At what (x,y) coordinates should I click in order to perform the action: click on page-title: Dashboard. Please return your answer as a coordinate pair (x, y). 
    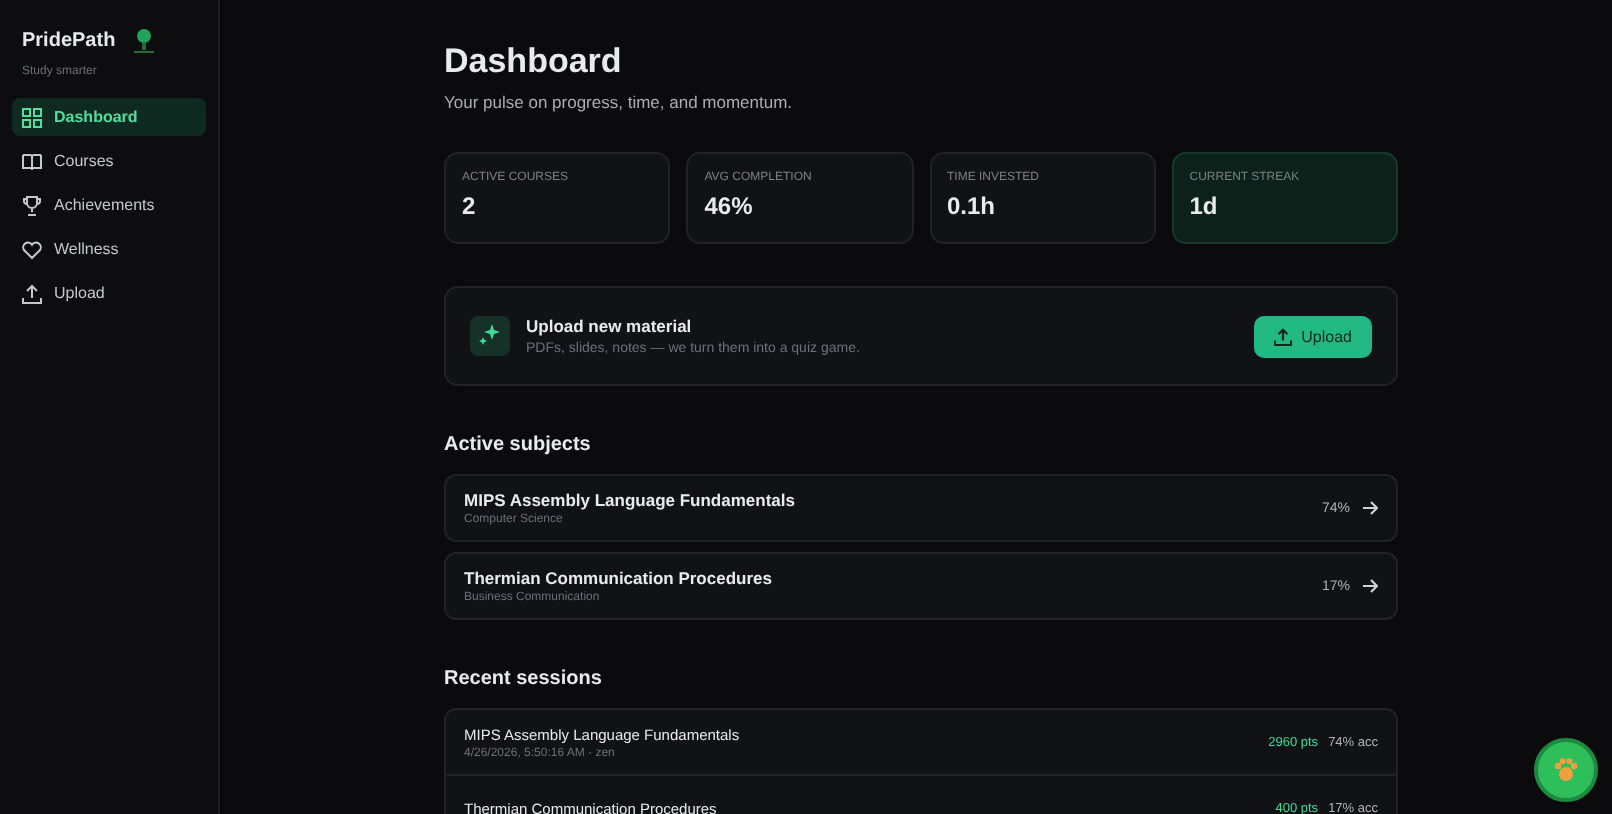
    Looking at the image, I should click on (534, 62).